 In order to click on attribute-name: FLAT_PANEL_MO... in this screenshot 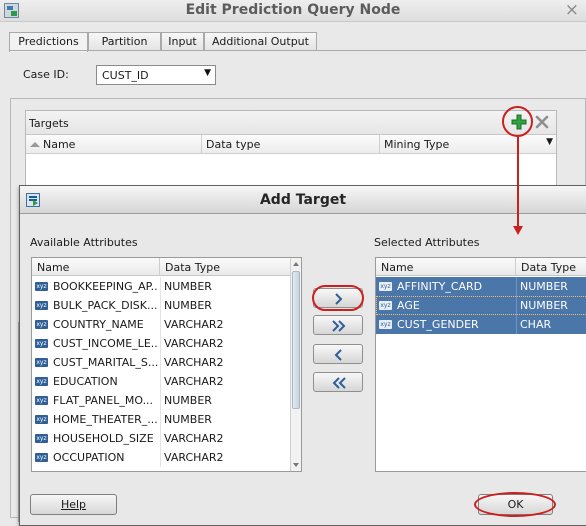, I will do `click(103, 400)`.